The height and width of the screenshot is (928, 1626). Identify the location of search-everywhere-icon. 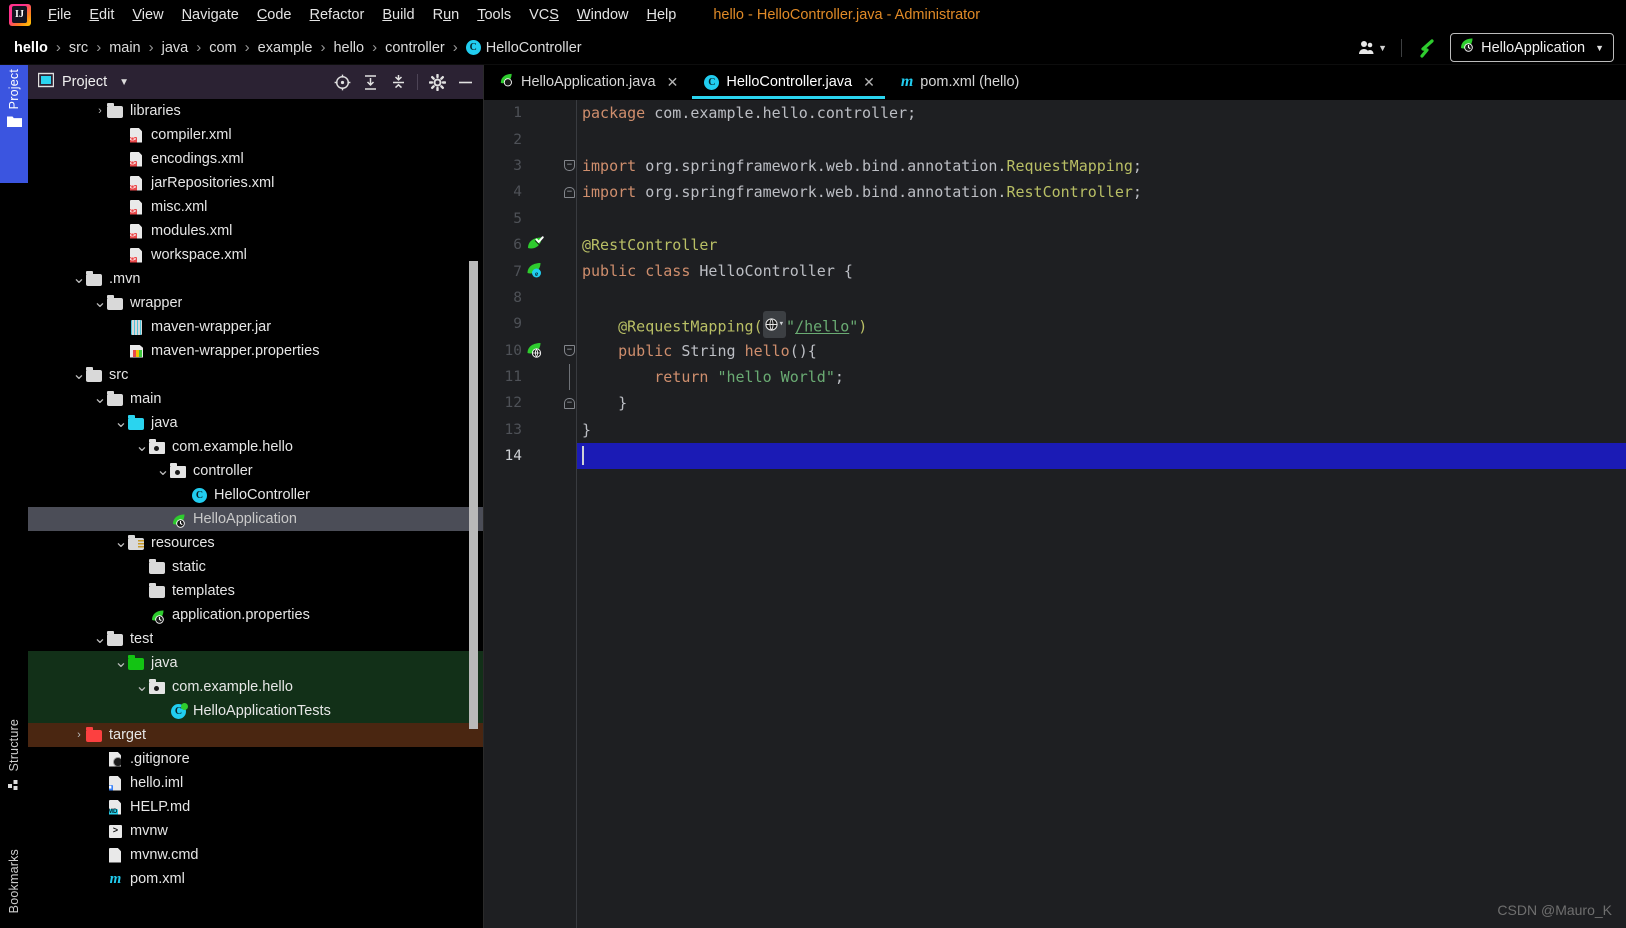
(1427, 48).